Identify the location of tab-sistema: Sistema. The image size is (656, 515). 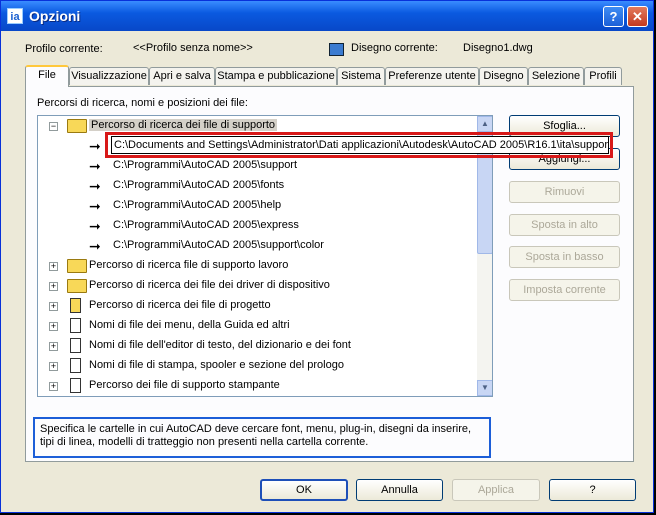
(361, 76).